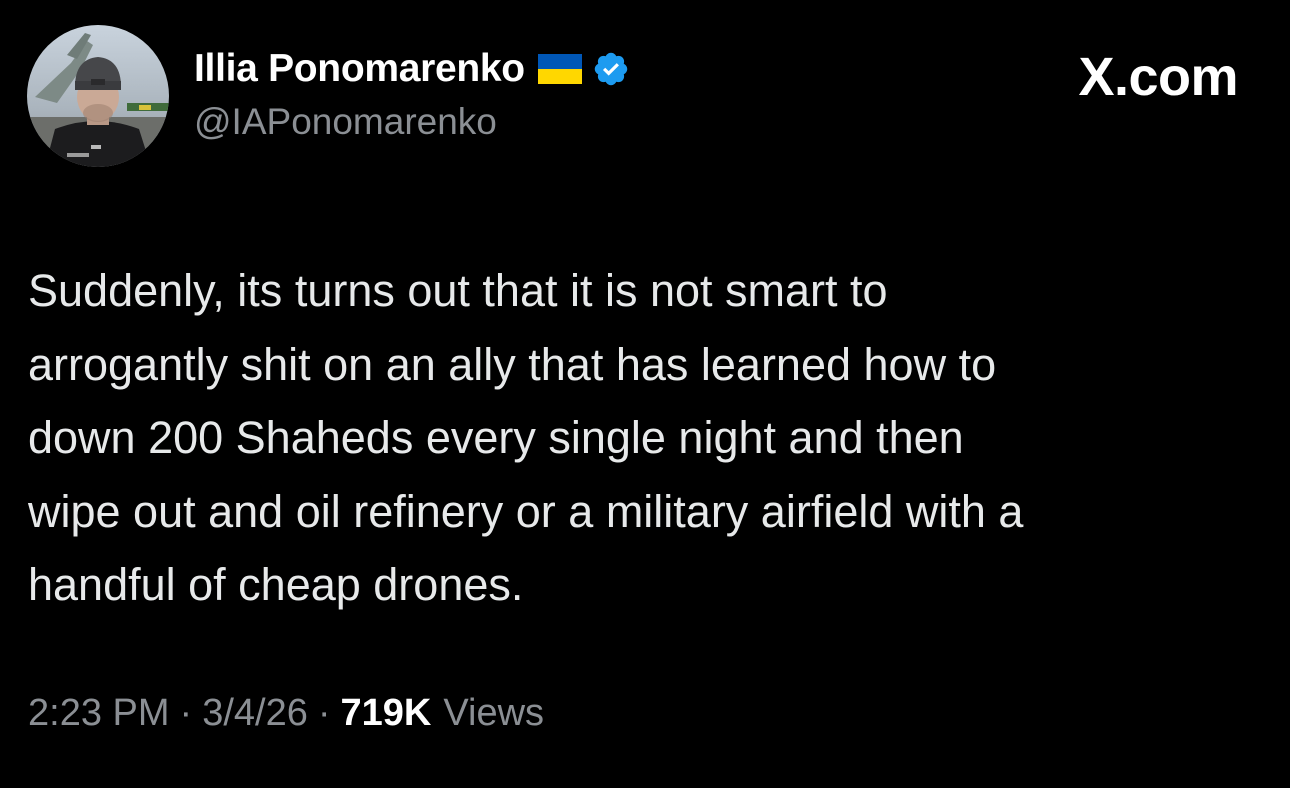 This screenshot has width=1290, height=788. I want to click on views-count: 719K, so click(386, 713).